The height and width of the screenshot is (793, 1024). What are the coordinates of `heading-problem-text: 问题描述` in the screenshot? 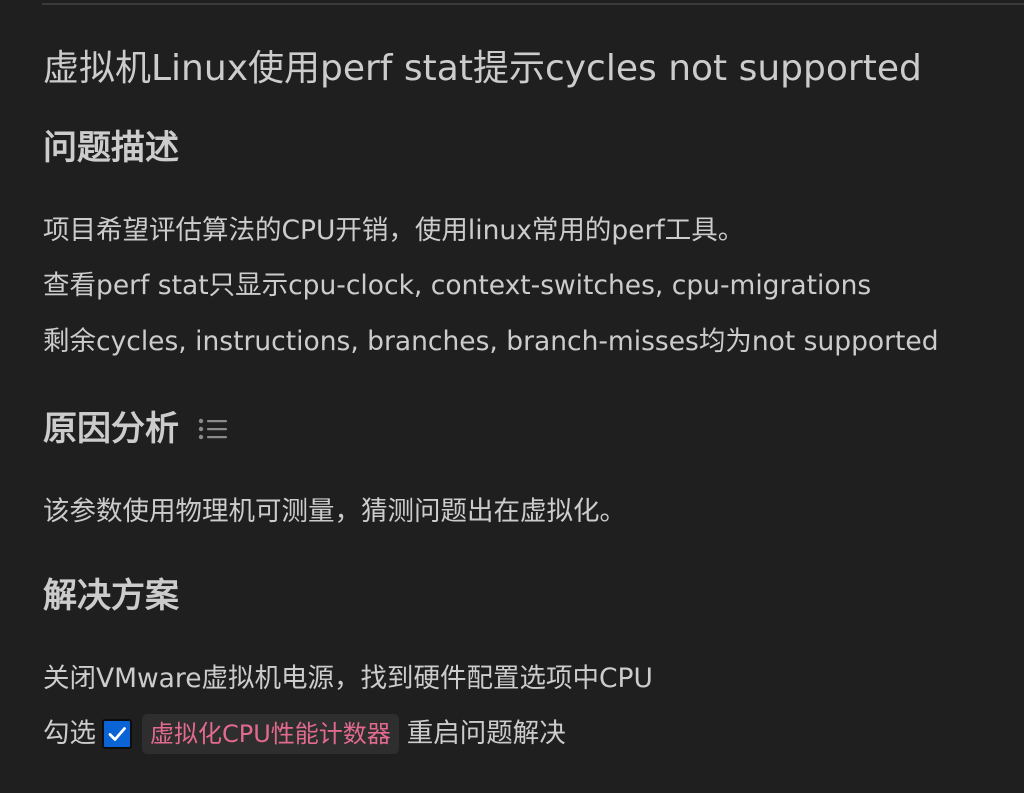 It's located at (111, 148).